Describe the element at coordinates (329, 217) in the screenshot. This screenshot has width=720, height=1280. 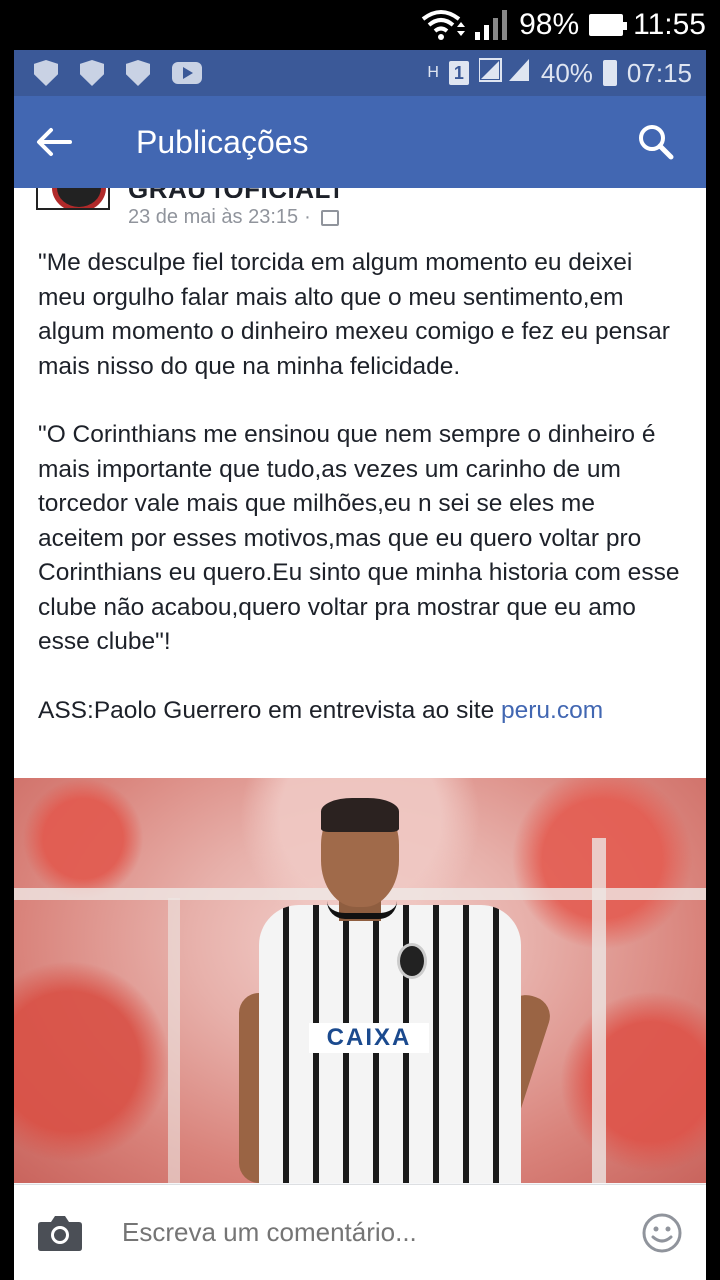
I see `privacy-icon` at that location.